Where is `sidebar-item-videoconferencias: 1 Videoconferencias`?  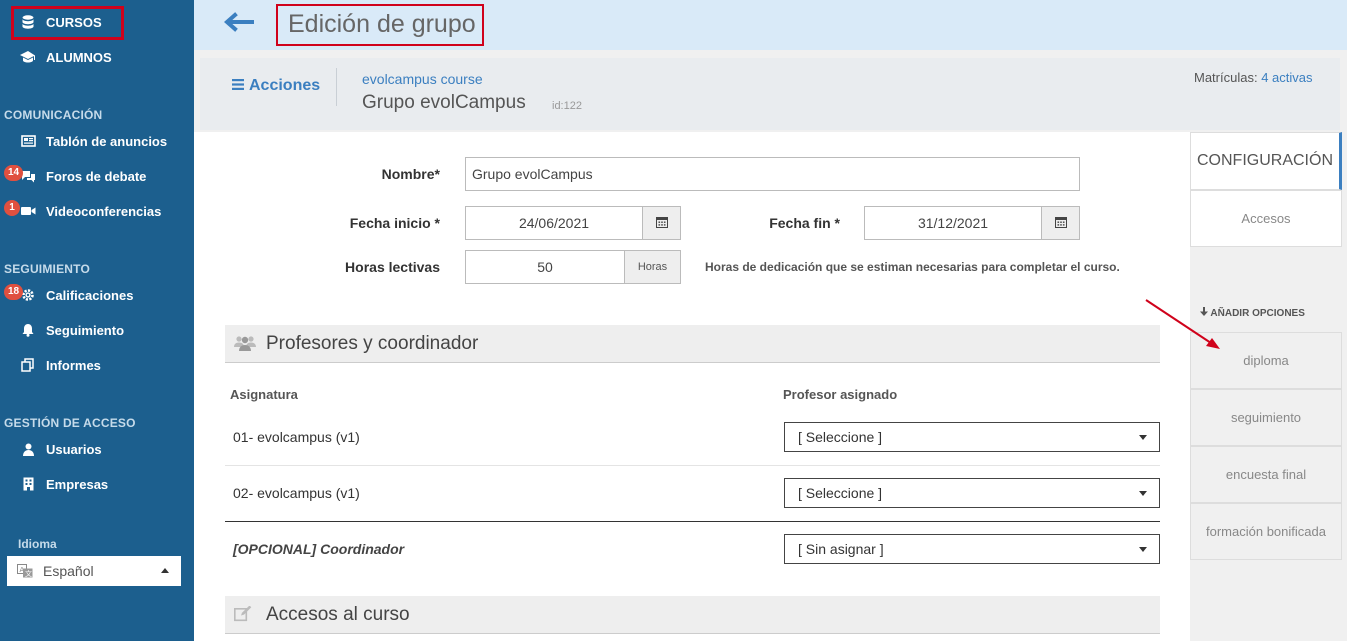 sidebar-item-videoconferencias: 1 Videoconferencias is located at coordinates (97, 211).